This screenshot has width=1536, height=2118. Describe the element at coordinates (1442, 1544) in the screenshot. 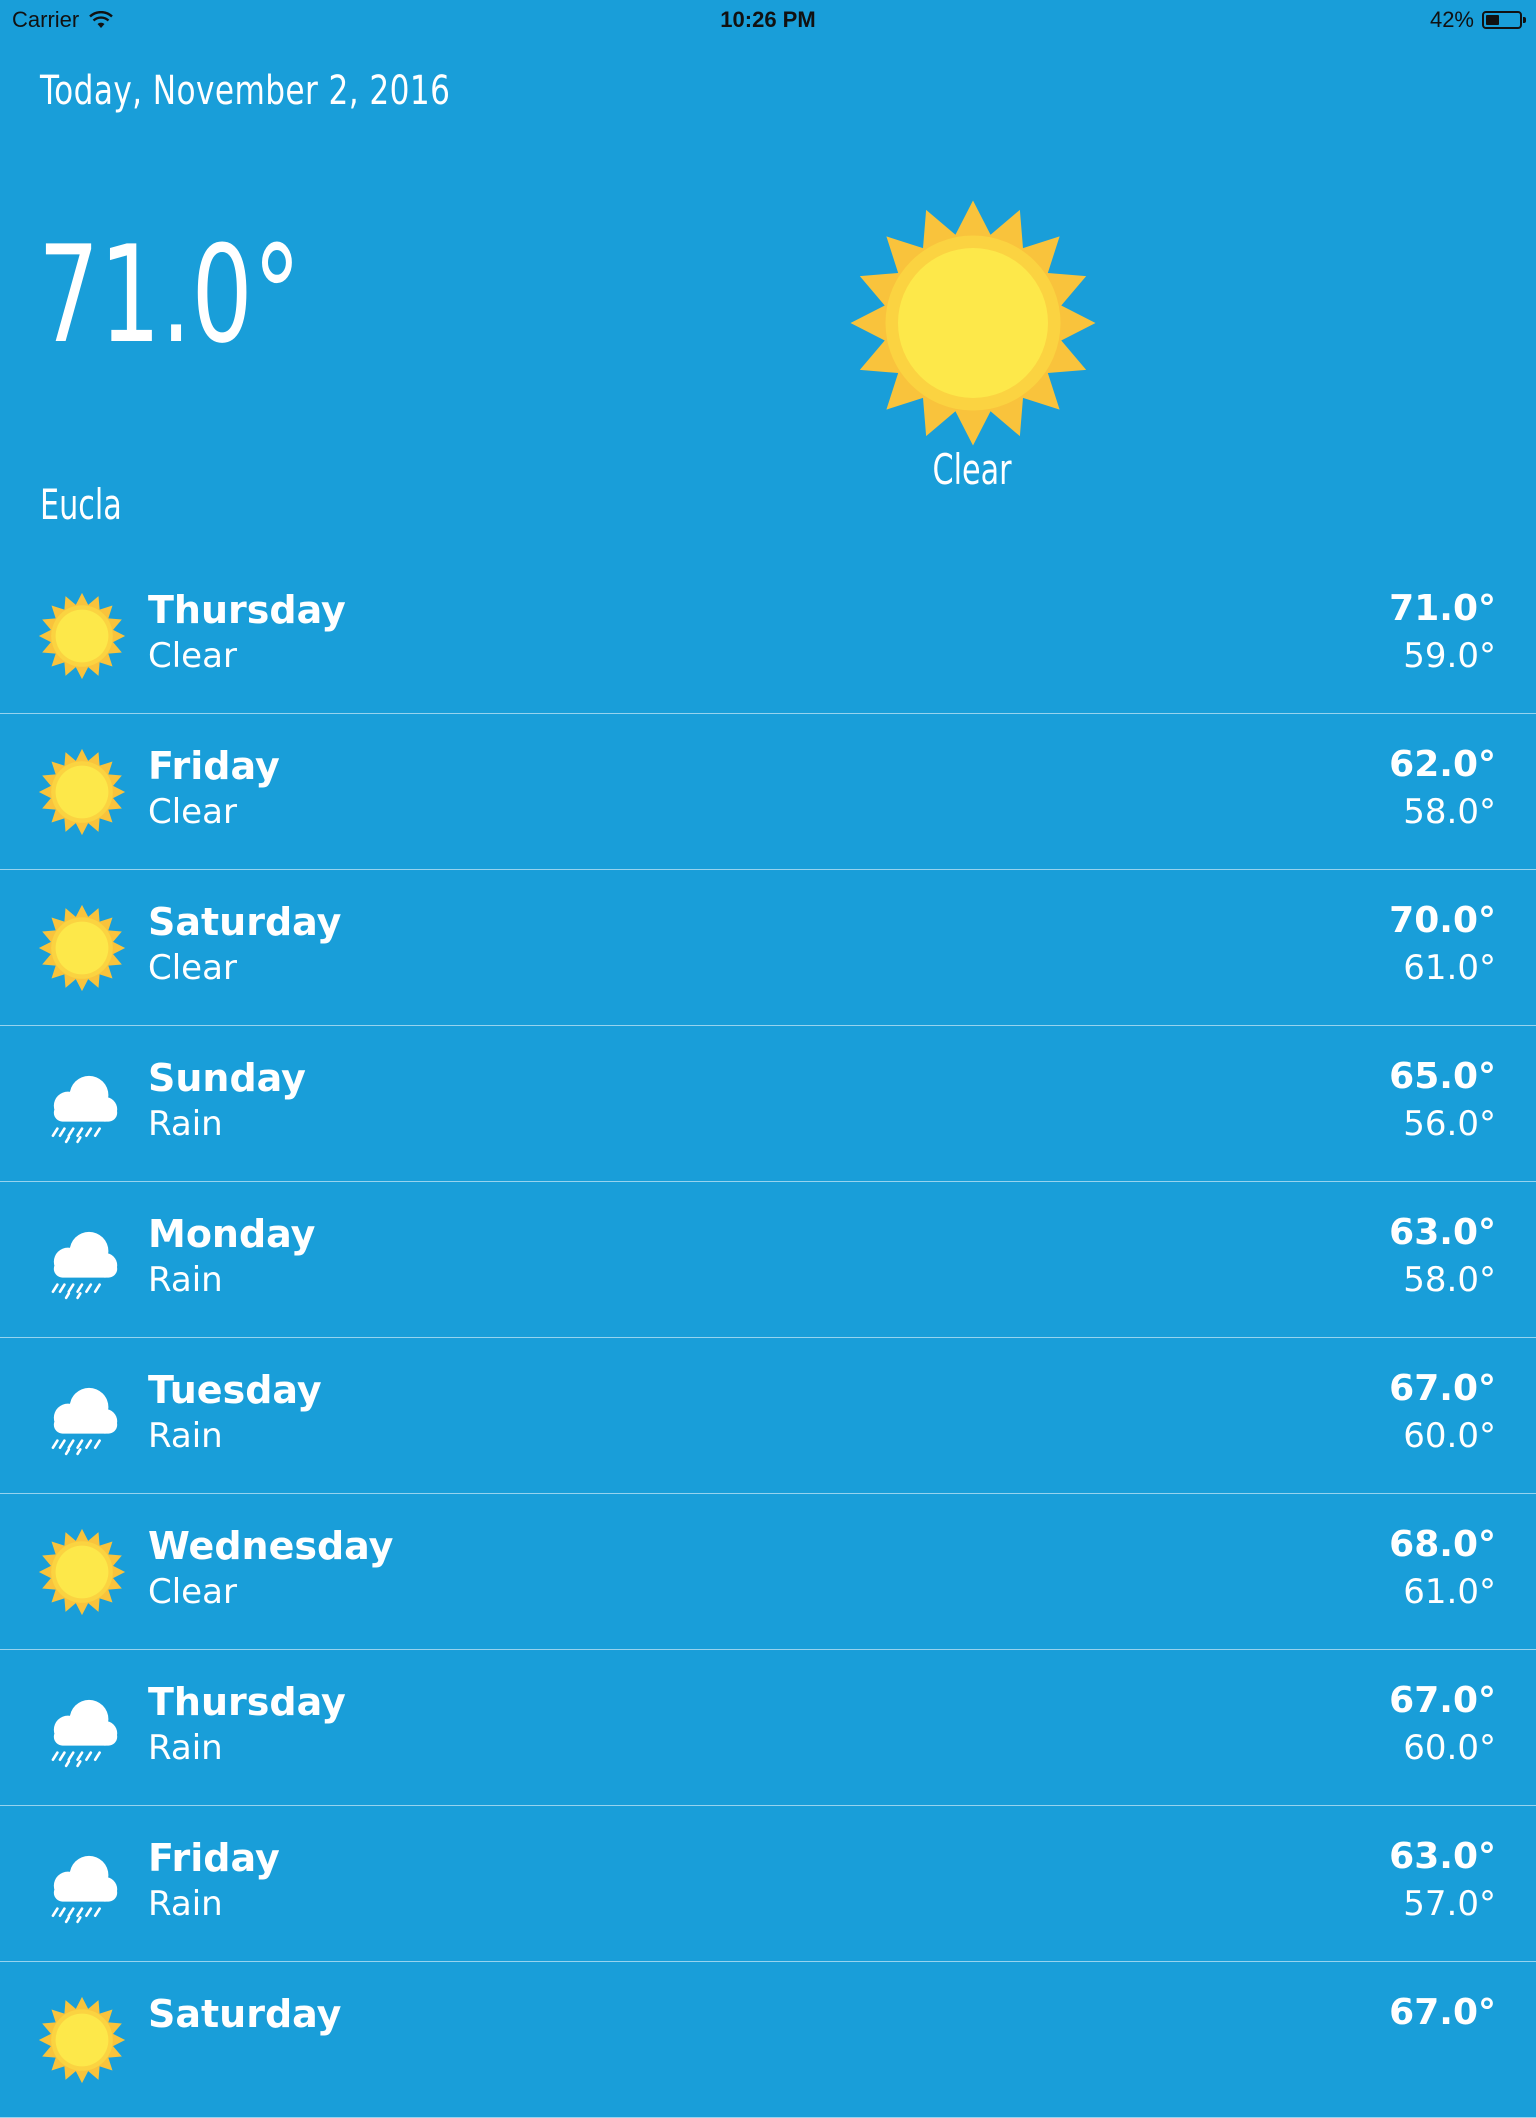

I see `forecast-high-temp: 68.0°` at that location.